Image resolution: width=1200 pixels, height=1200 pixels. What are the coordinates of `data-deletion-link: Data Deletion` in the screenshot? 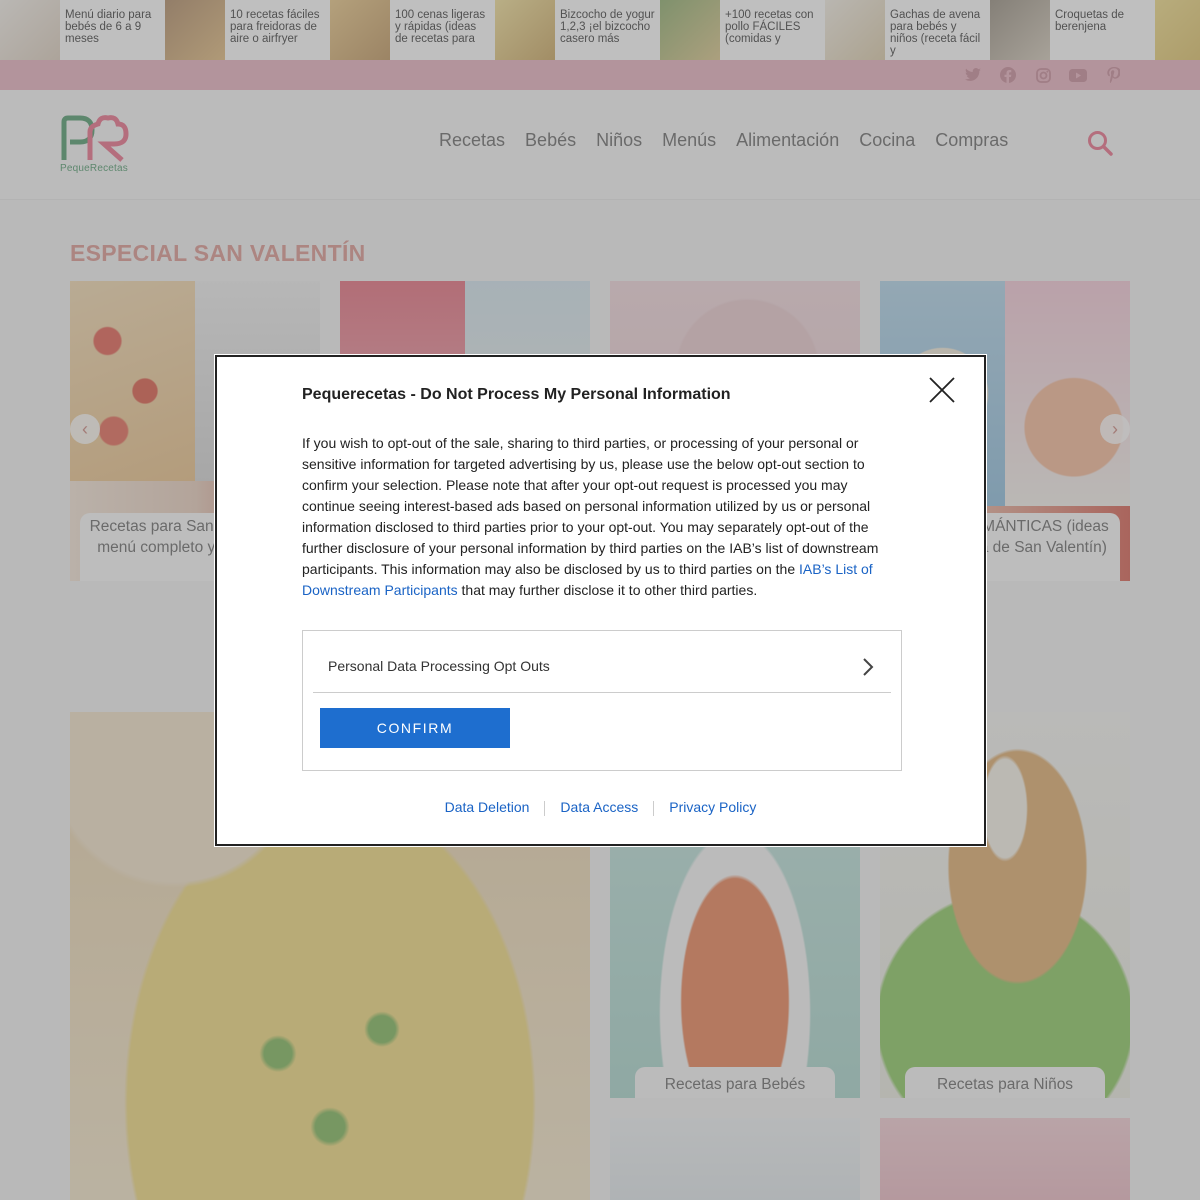 It's located at (487, 807).